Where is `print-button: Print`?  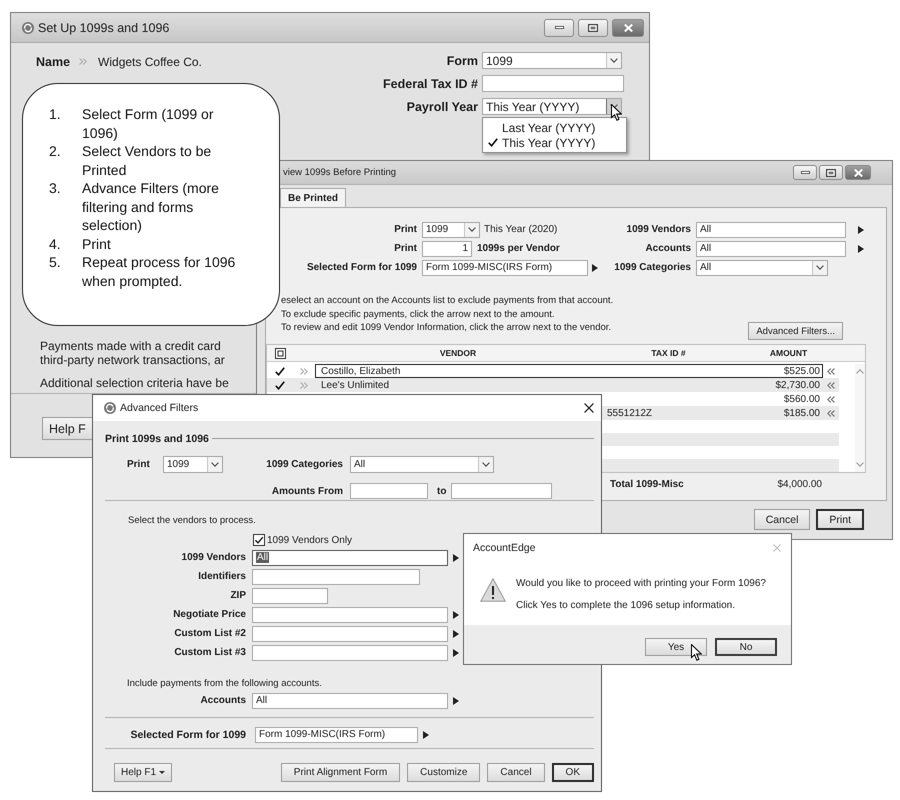
print-button: Print is located at coordinates (840, 519).